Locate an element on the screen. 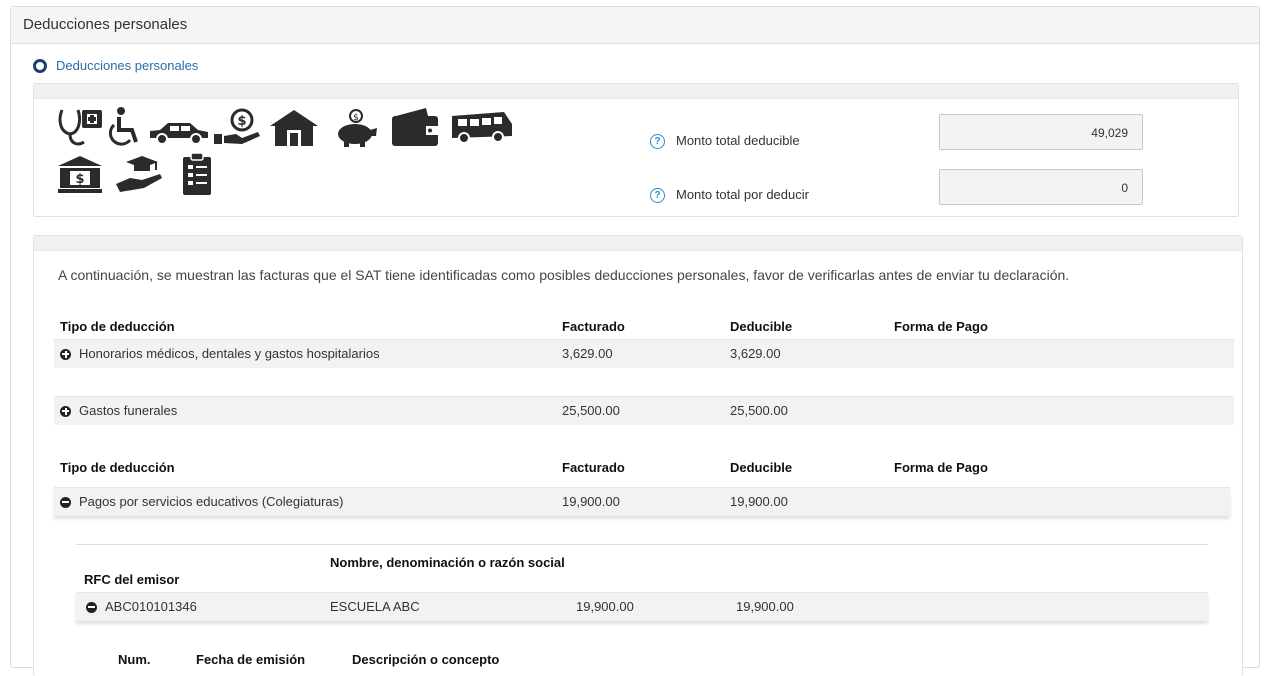 Image resolution: width=1267 pixels, height=676 pixels. total-deducible-label: ? Monto total deducible is located at coordinates (725, 141).